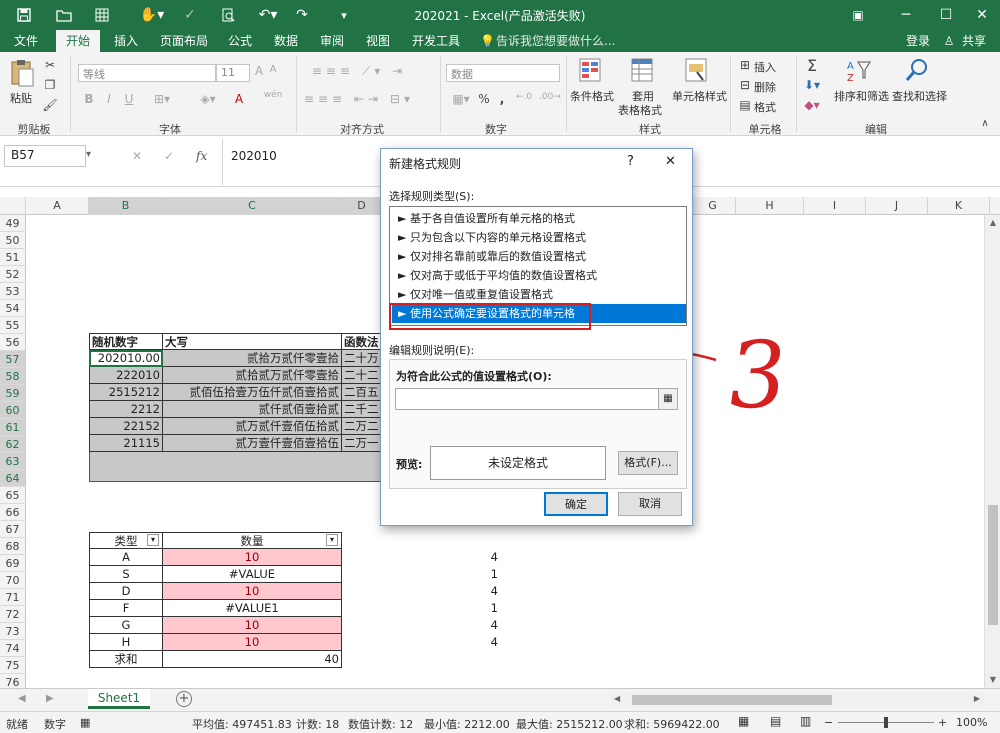 The width and height of the screenshot is (1000, 733). What do you see at coordinates (242, 724) in the screenshot?
I see `status-average: 平均值: 497451.83` at bounding box center [242, 724].